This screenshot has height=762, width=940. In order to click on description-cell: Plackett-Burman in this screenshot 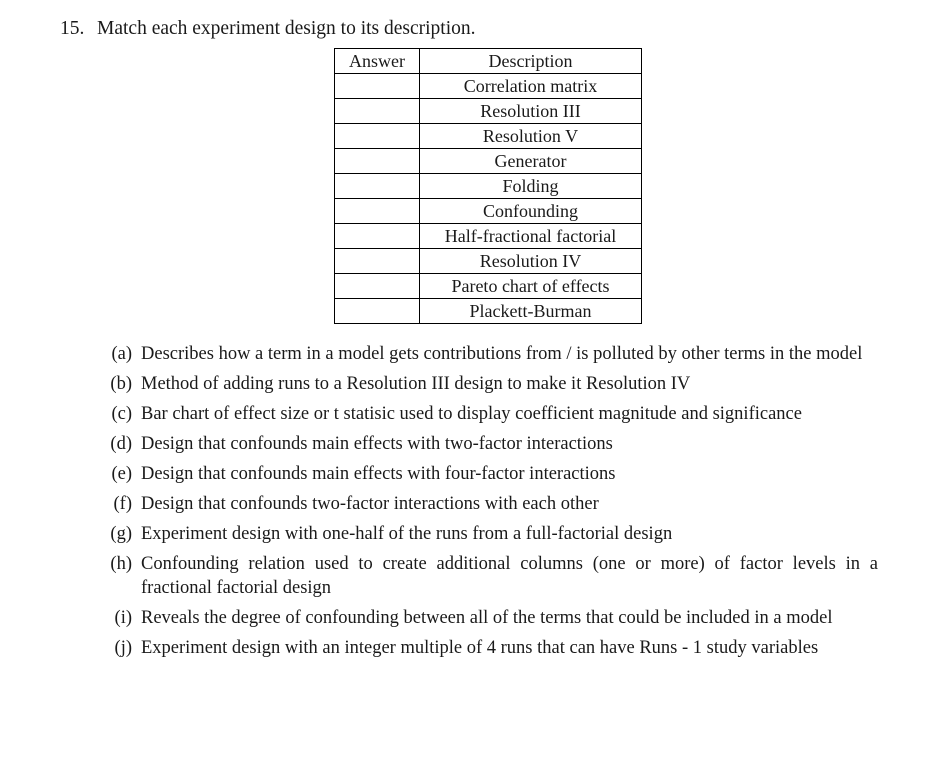, I will do `click(530, 311)`.